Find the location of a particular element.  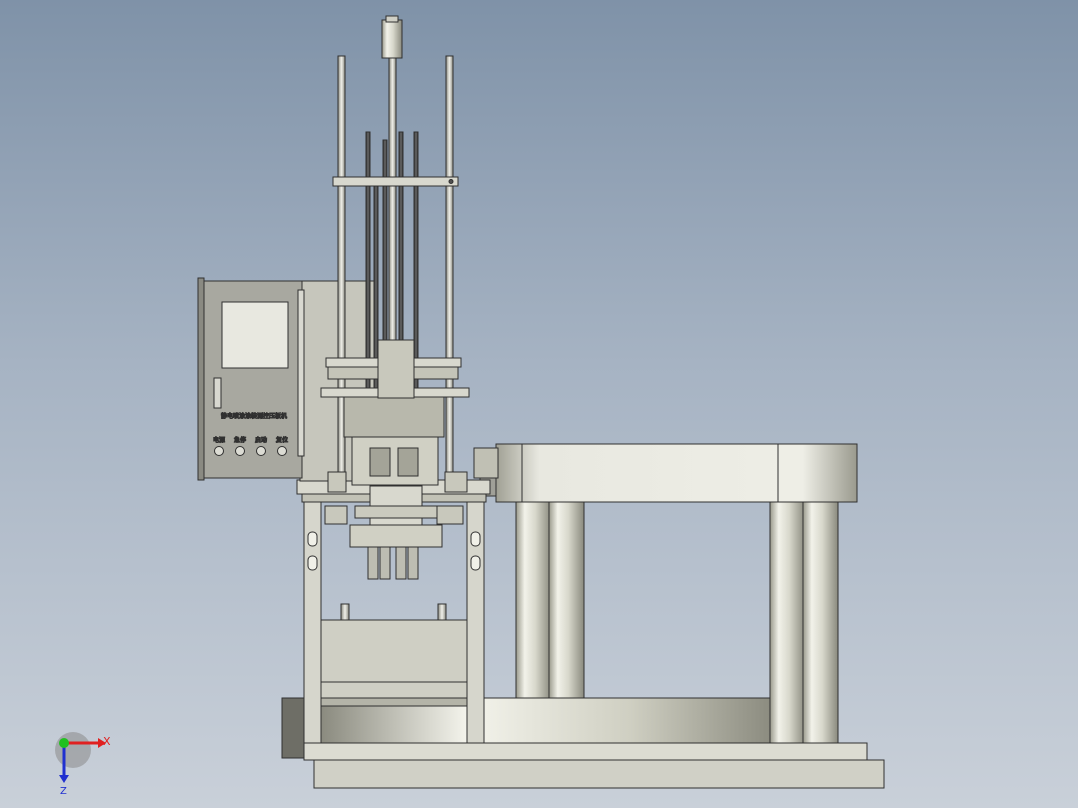

triad-origin-shadow is located at coordinates (73, 750).